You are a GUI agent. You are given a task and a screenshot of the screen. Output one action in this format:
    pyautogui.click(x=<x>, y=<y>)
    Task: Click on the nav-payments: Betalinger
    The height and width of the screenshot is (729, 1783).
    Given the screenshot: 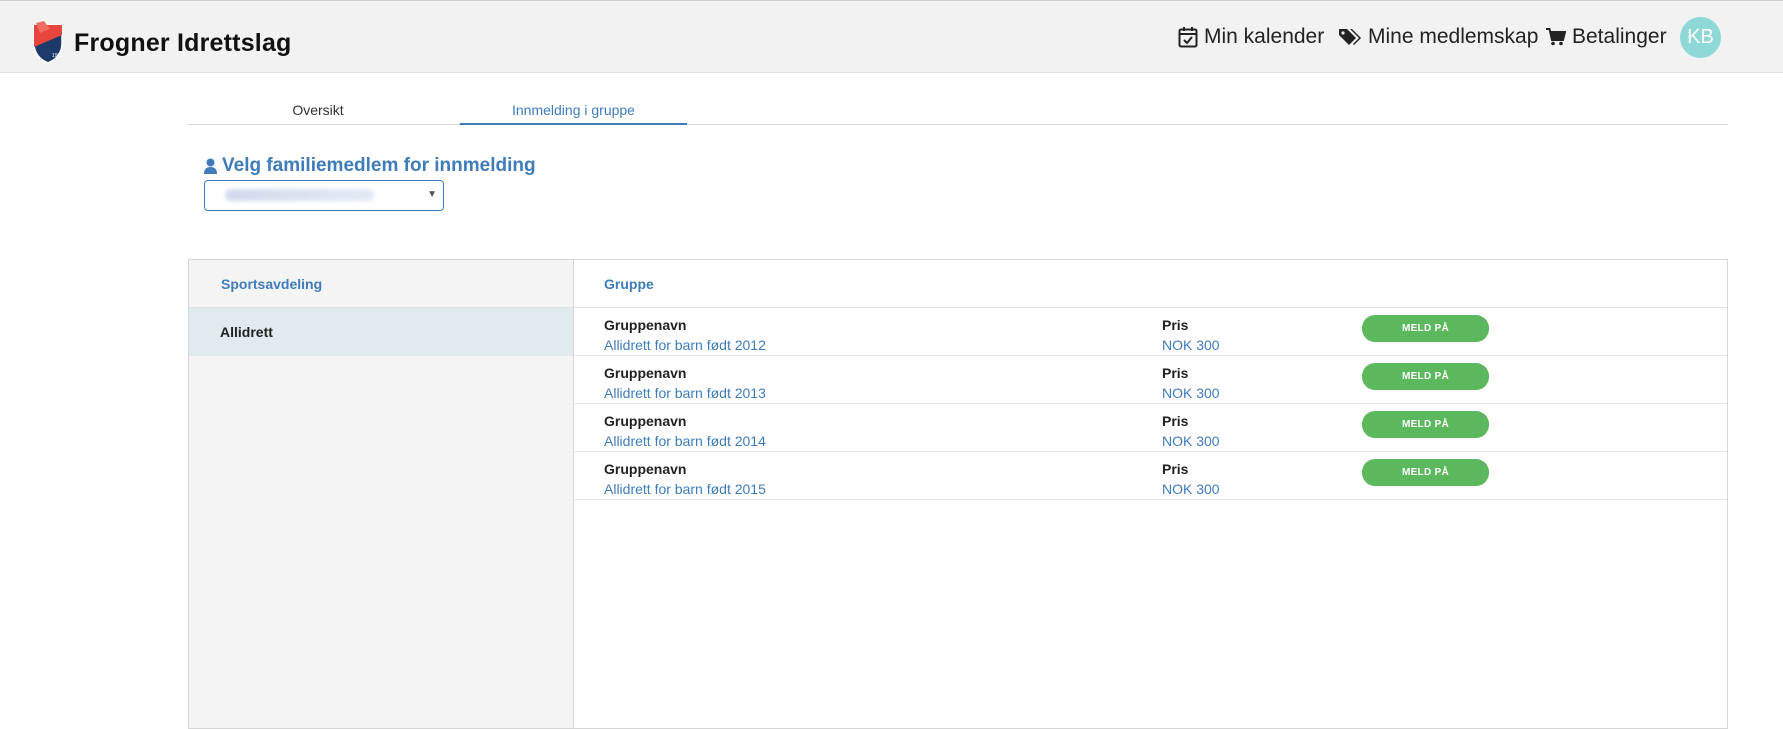 What is the action you would take?
    pyautogui.click(x=1606, y=37)
    